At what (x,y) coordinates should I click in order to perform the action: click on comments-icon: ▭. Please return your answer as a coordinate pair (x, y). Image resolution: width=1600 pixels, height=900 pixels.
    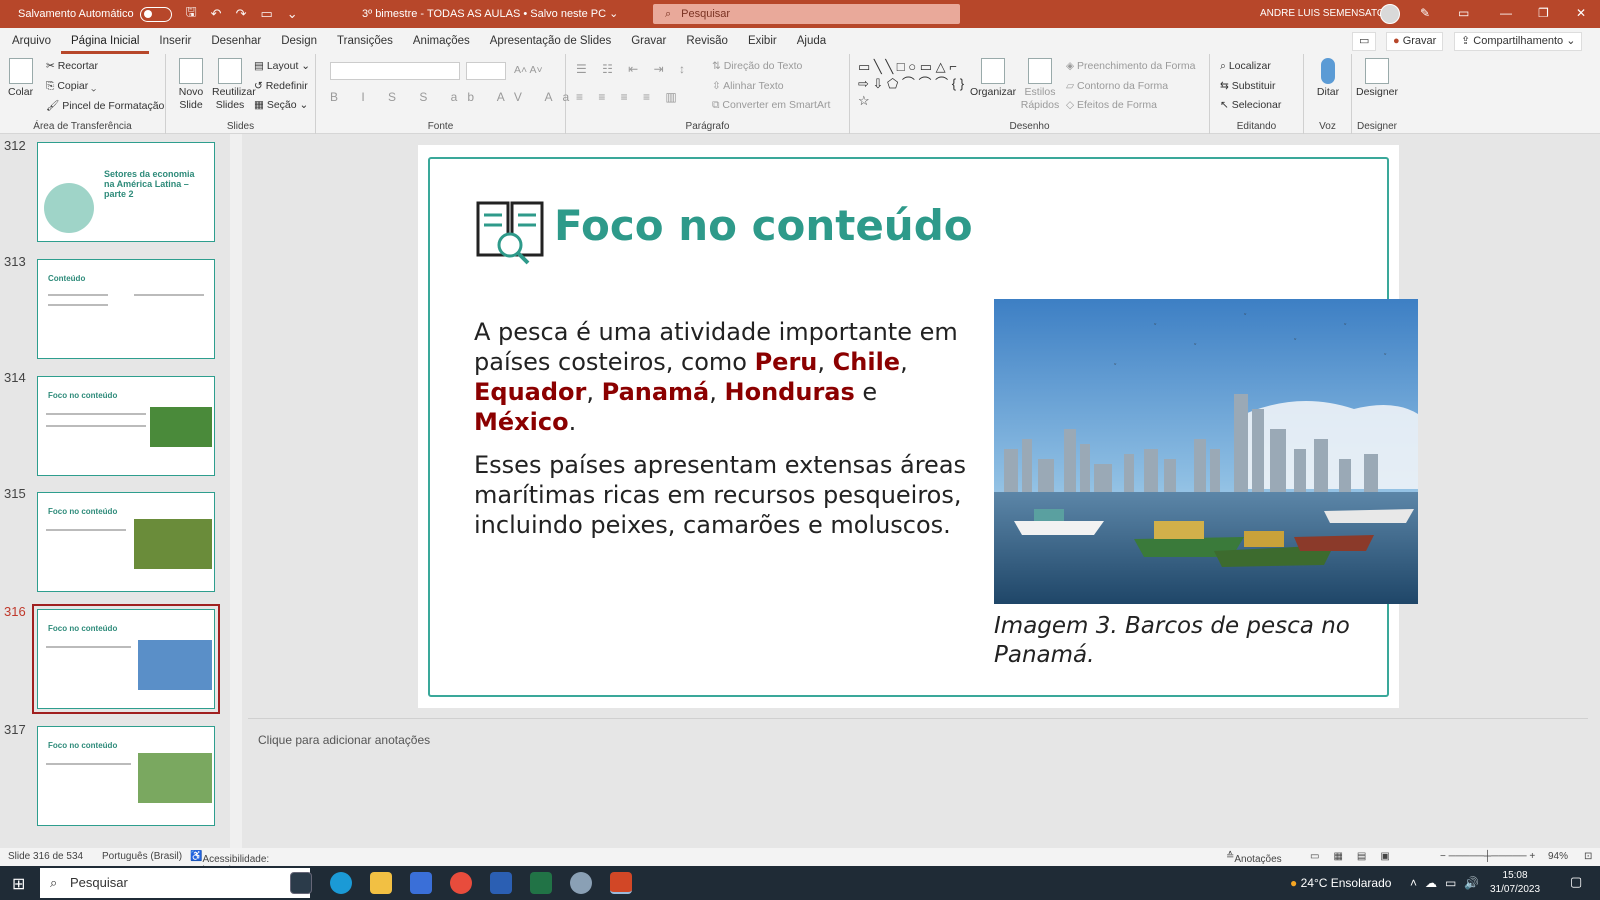
    Looking at the image, I should click on (1364, 41).